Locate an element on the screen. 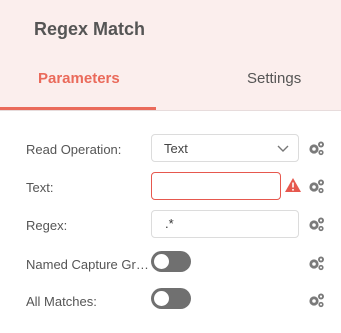 The width and height of the screenshot is (341, 333). node-title: Regex Match is located at coordinates (90, 29).